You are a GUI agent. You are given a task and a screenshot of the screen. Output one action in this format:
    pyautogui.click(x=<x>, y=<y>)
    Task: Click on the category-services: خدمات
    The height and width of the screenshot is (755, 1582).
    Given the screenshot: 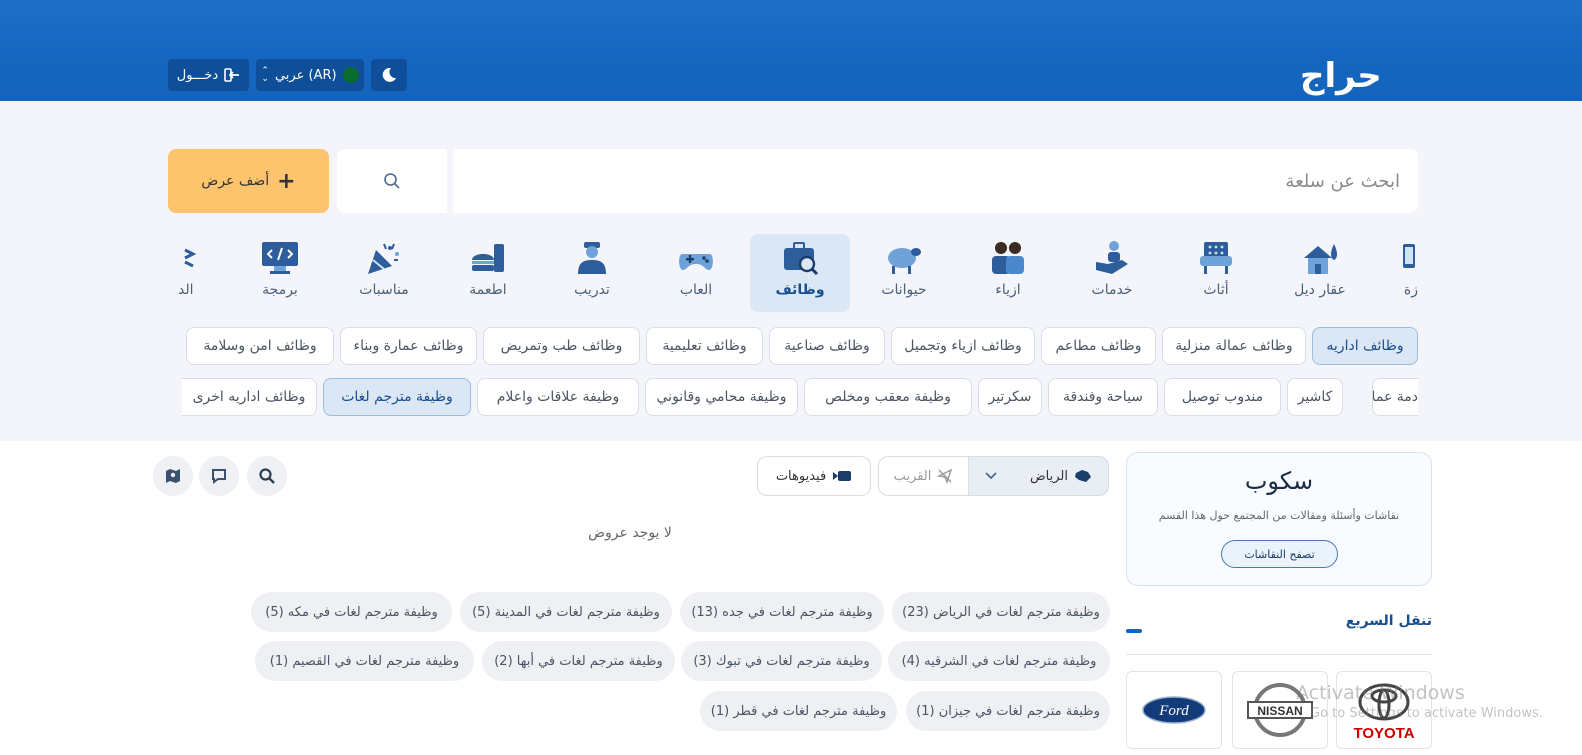 What is the action you would take?
    pyautogui.click(x=1112, y=273)
    